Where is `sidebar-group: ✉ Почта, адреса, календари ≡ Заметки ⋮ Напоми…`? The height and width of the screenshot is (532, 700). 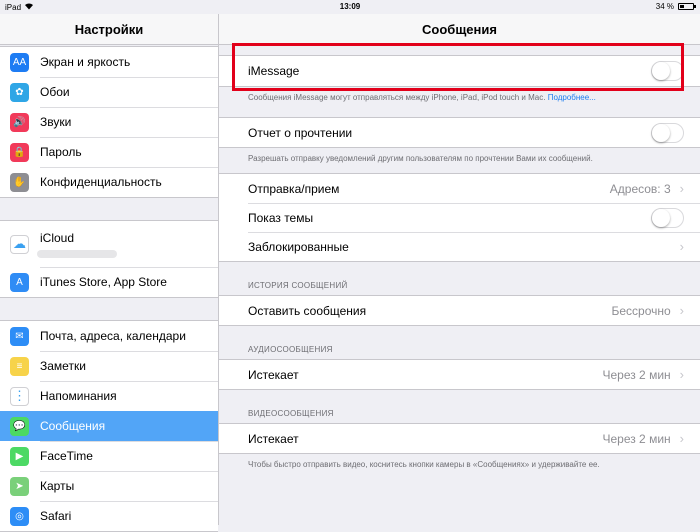
sidebar-group: ✉ Почта, адреса, календари ≡ Заметки ⋮ Напоми… is located at coordinates (109, 426).